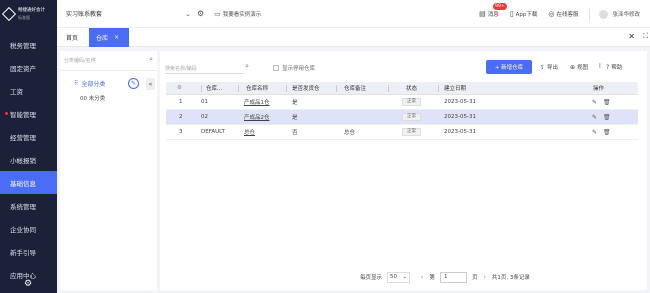 The width and height of the screenshot is (650, 293). What do you see at coordinates (484, 277) in the screenshot?
I see `next-page-icon: ›` at bounding box center [484, 277].